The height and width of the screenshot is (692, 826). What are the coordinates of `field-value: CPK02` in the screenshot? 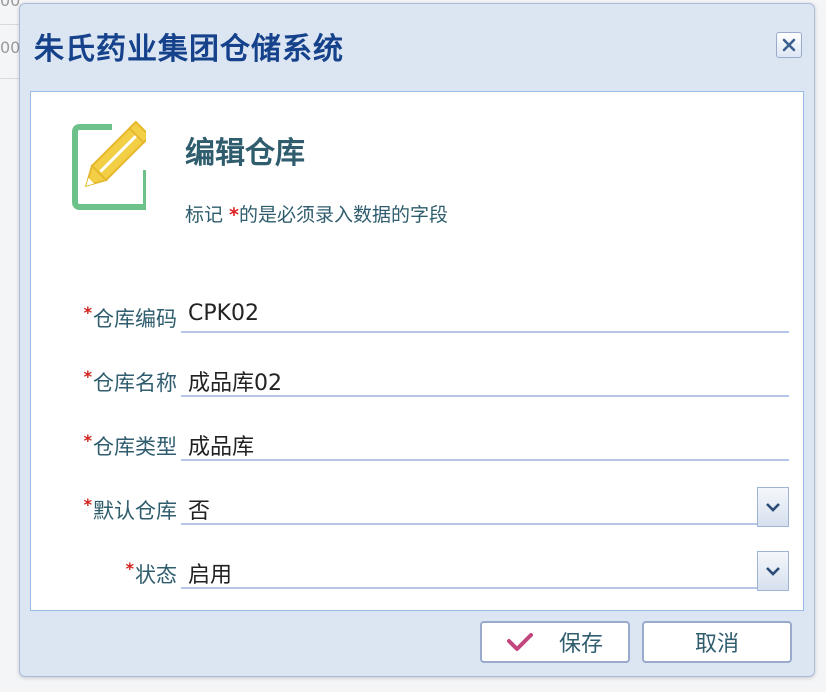 It's located at (224, 313).